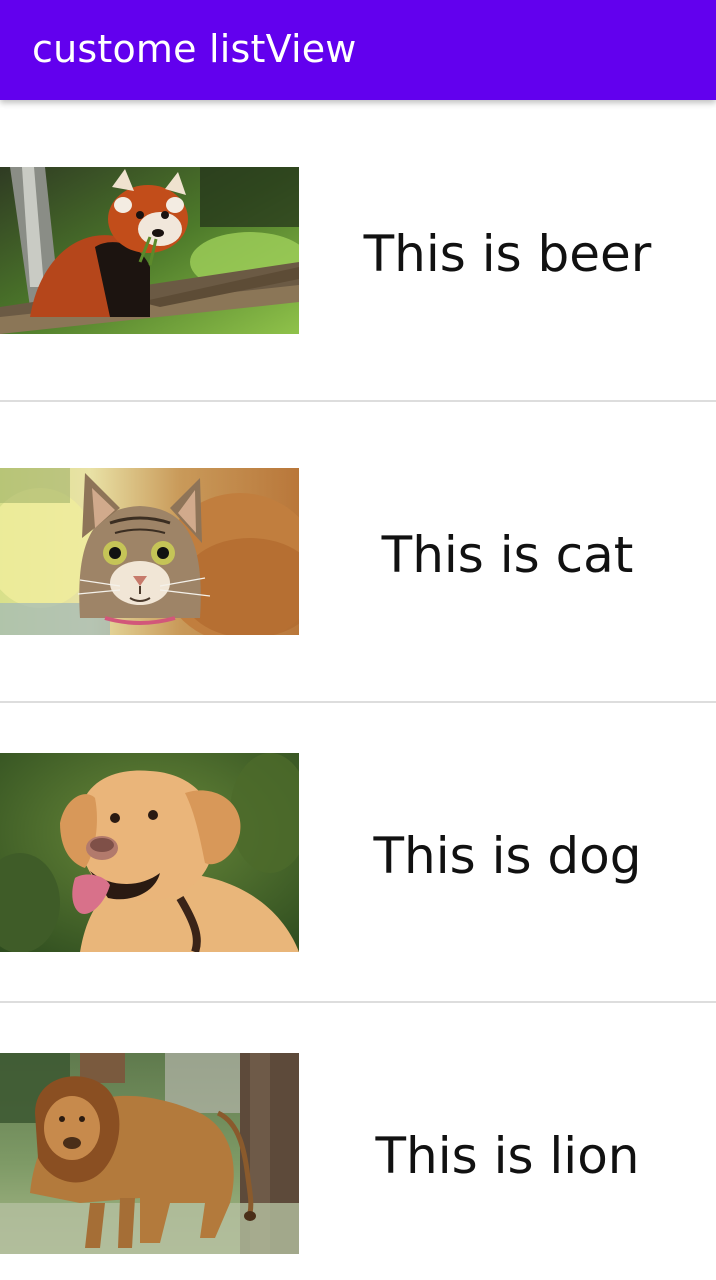  What do you see at coordinates (149, 551) in the screenshot?
I see `cat-image` at bounding box center [149, 551].